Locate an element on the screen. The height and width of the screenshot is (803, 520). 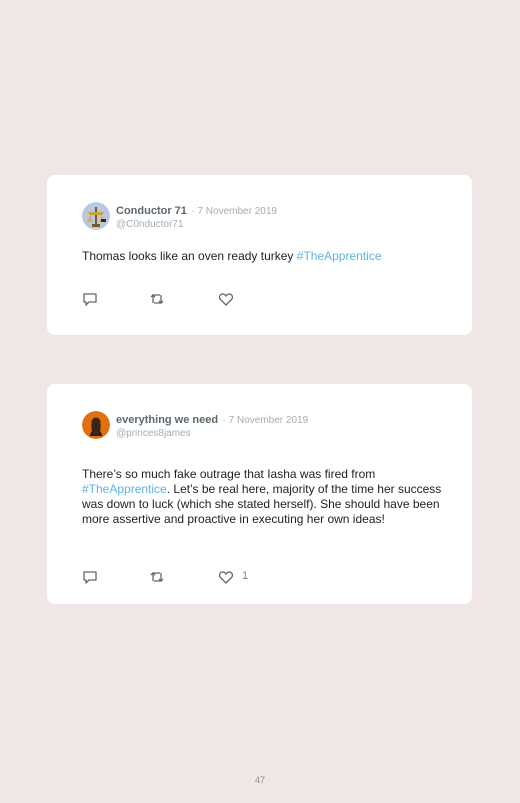
page-number: 47 is located at coordinates (259, 780).